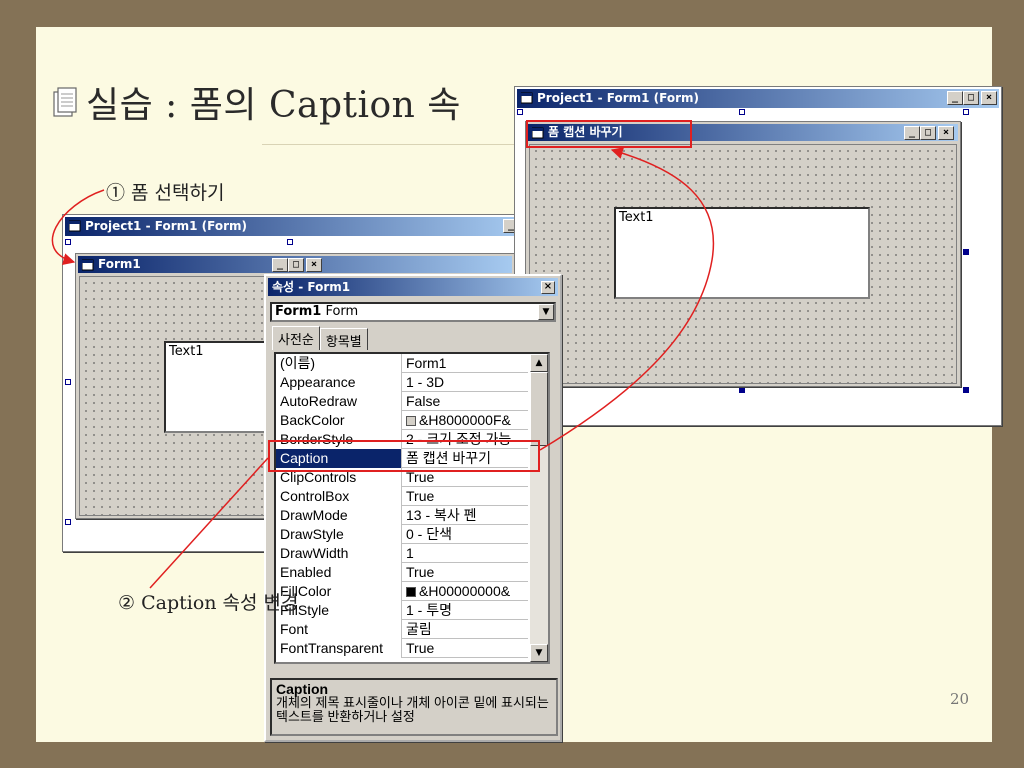 This screenshot has width=1024, height=768. I want to click on slide-title-text: 실습 : 폼의 Caption 속, so click(273, 105).